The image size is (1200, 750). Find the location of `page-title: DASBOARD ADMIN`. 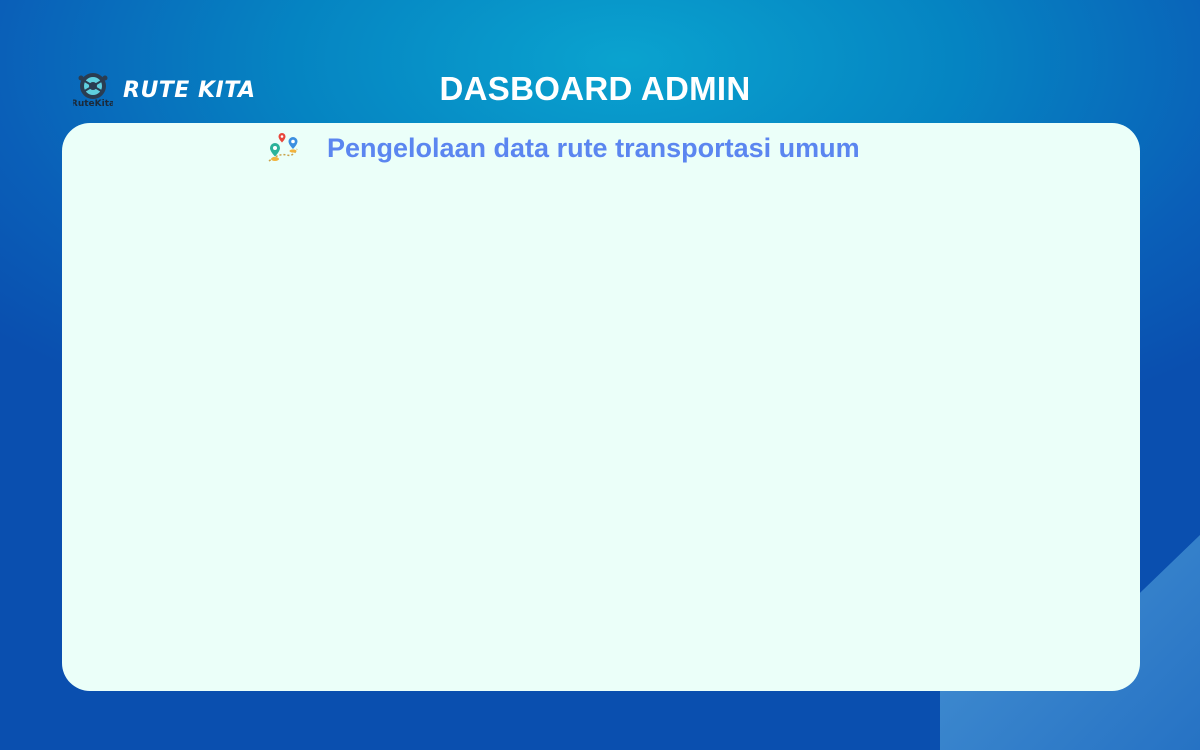

page-title: DASBOARD ADMIN is located at coordinates (595, 88).